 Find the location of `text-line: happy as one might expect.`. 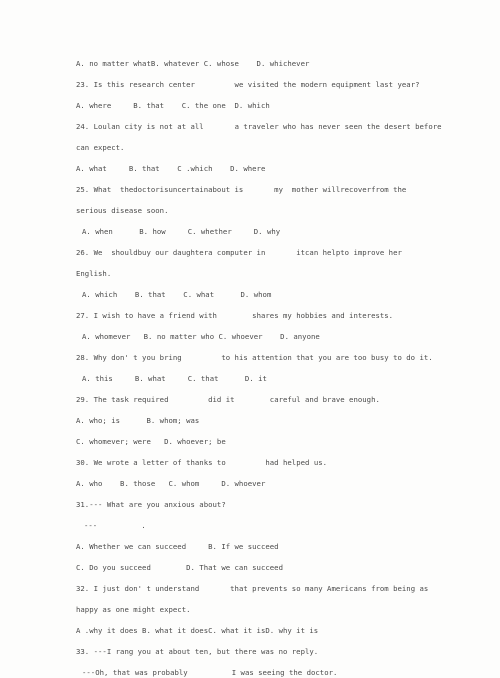

text-line: happy as one might expect. is located at coordinates (250, 609).